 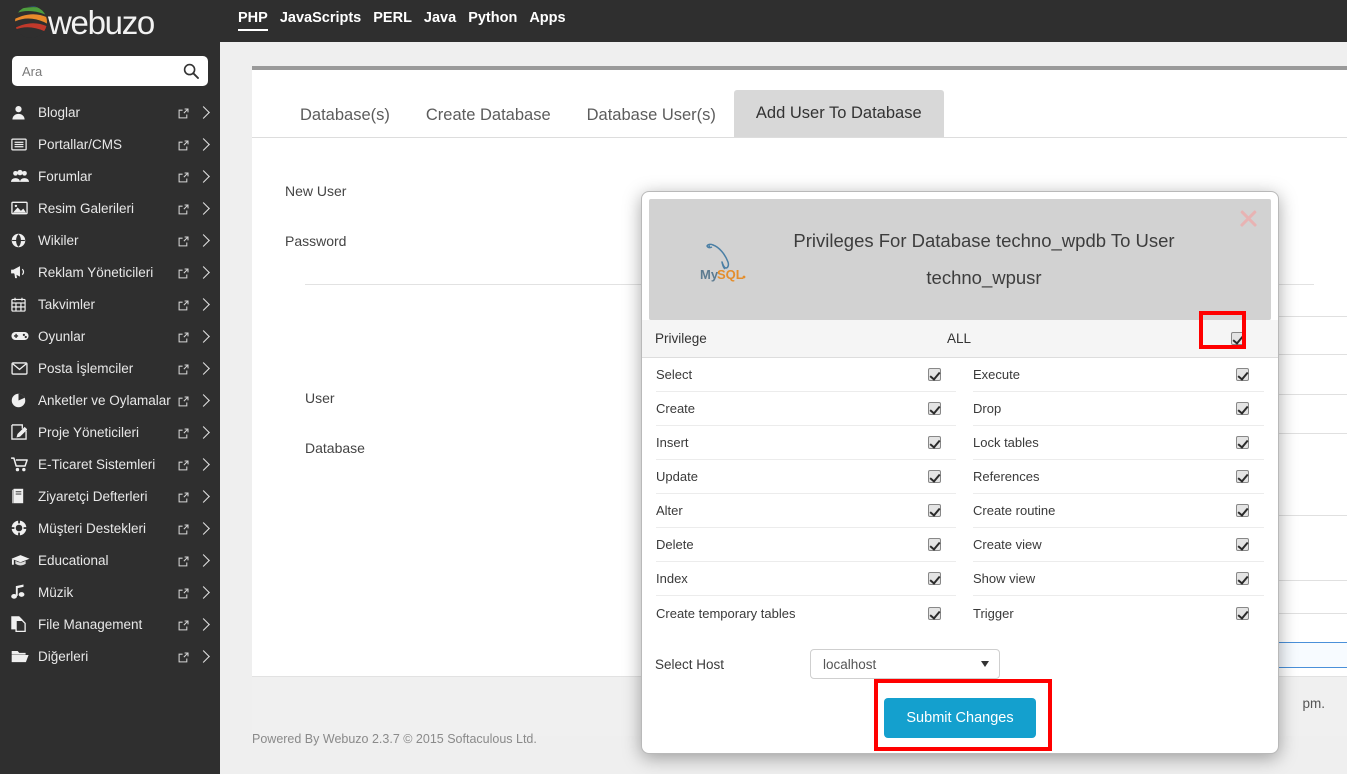 What do you see at coordinates (960, 718) in the screenshot?
I see `submit-changes-button: Submit Changes` at bounding box center [960, 718].